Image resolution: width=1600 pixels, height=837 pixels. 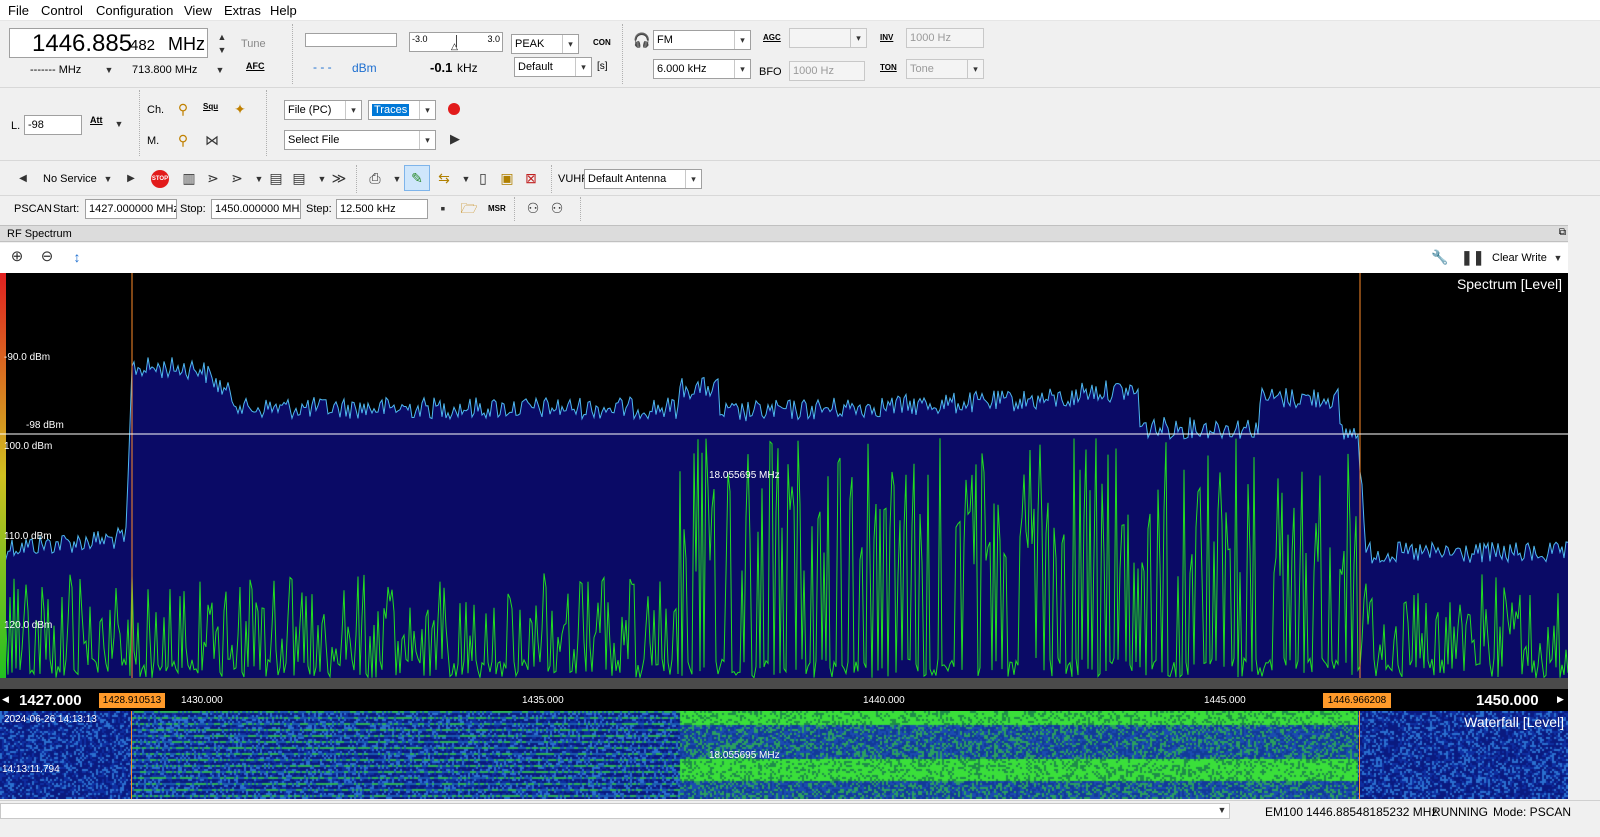 I want to click on con-button: CON, so click(x=602, y=42).